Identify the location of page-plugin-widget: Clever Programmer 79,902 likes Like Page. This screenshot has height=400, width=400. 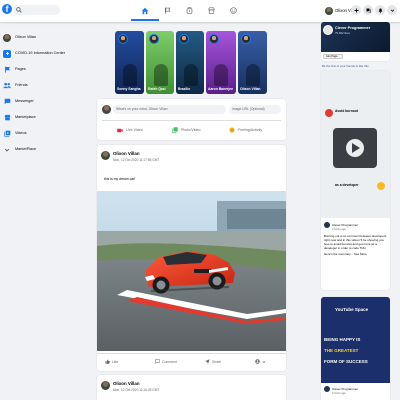
(355, 41).